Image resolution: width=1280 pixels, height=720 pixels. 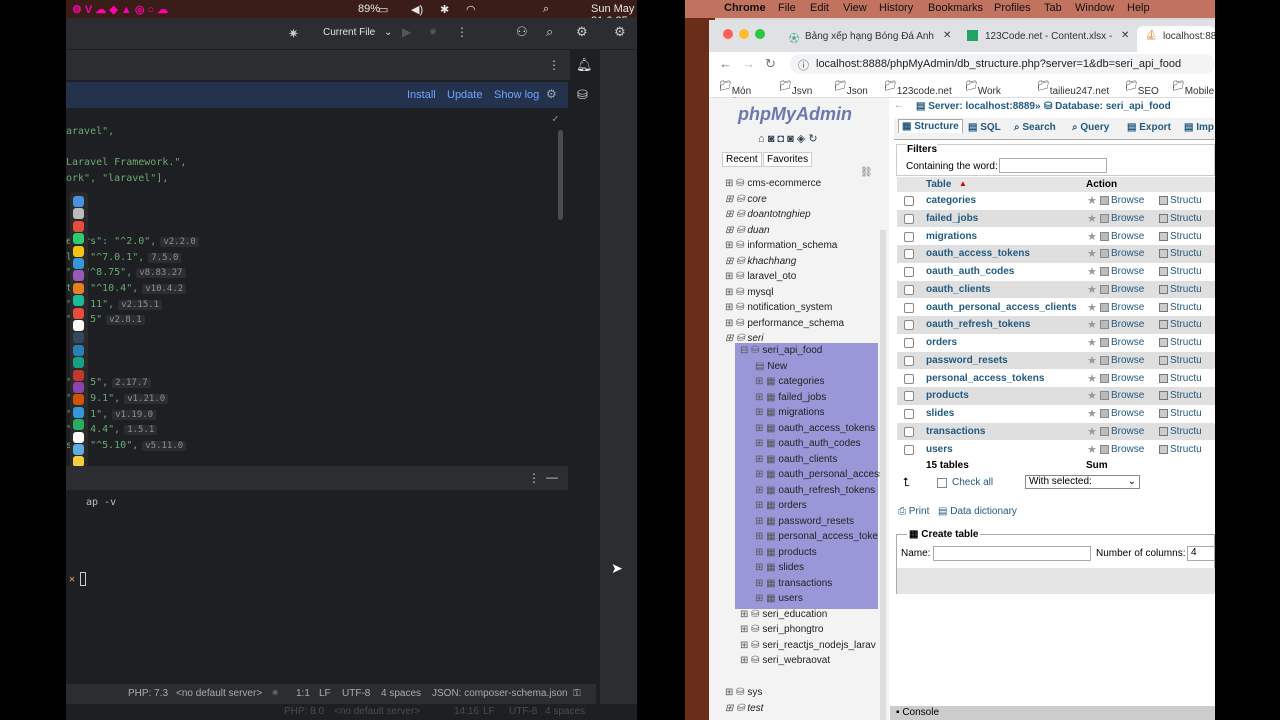 I want to click on bookmark-json: 📁︎ Json, so click(x=851, y=89).